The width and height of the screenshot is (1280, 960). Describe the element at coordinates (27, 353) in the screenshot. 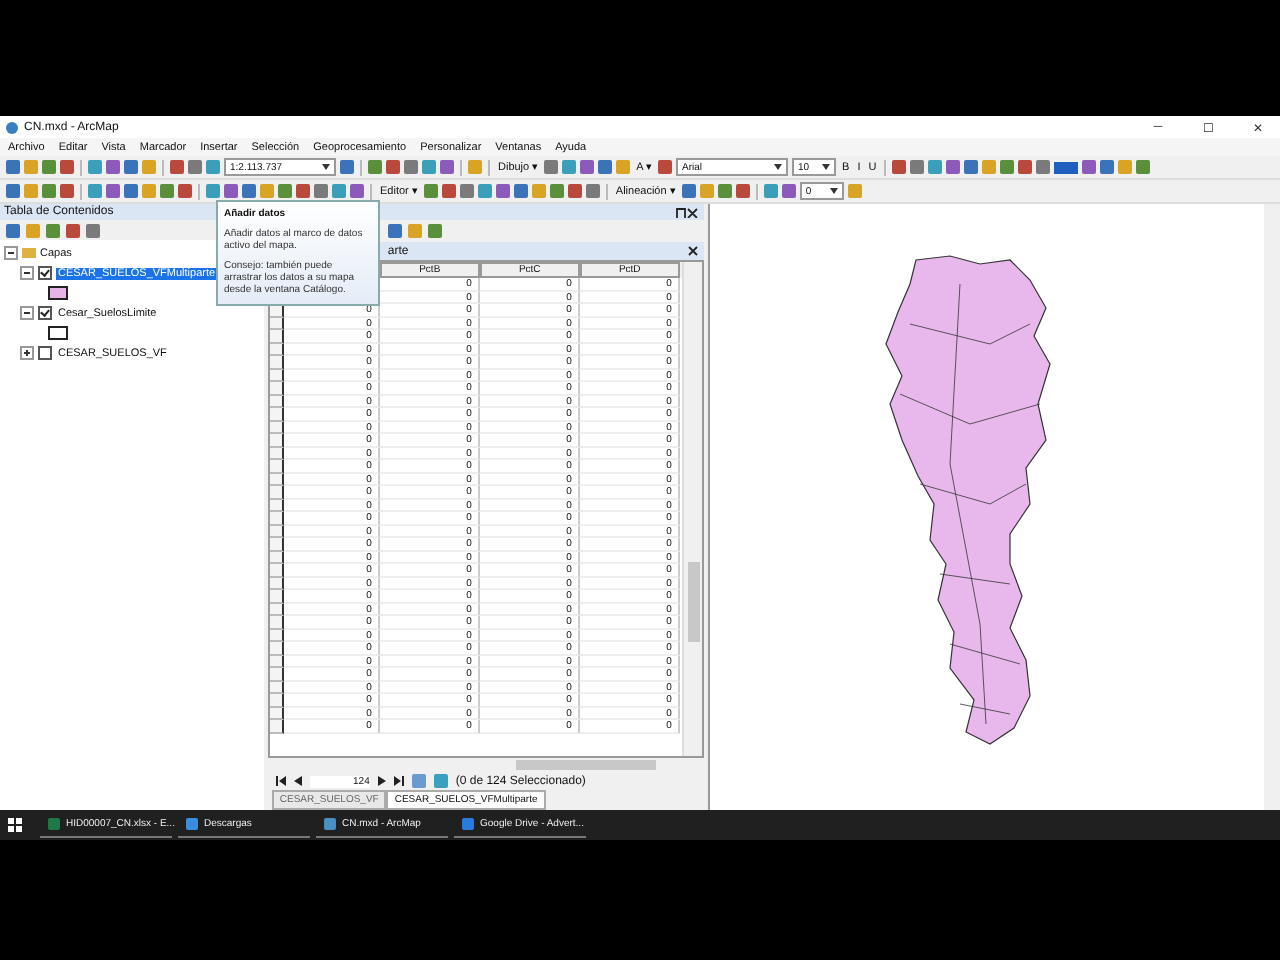

I see `expand-icon` at that location.